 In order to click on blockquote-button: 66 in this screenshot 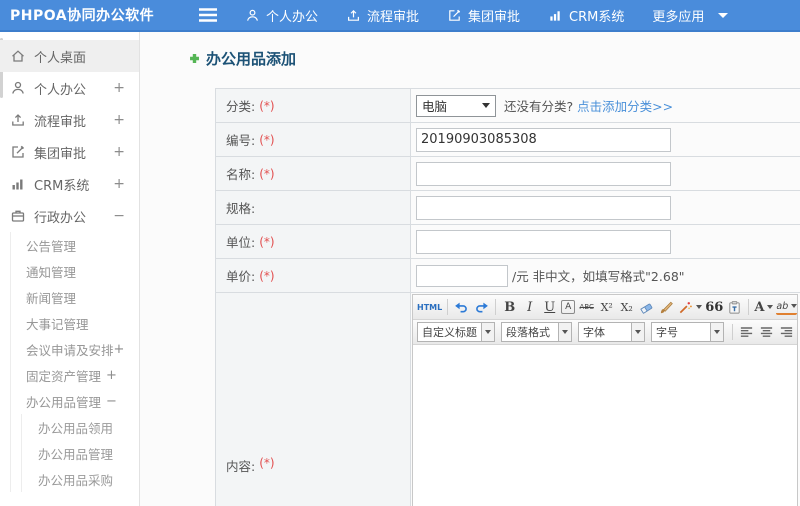, I will do `click(714, 307)`.